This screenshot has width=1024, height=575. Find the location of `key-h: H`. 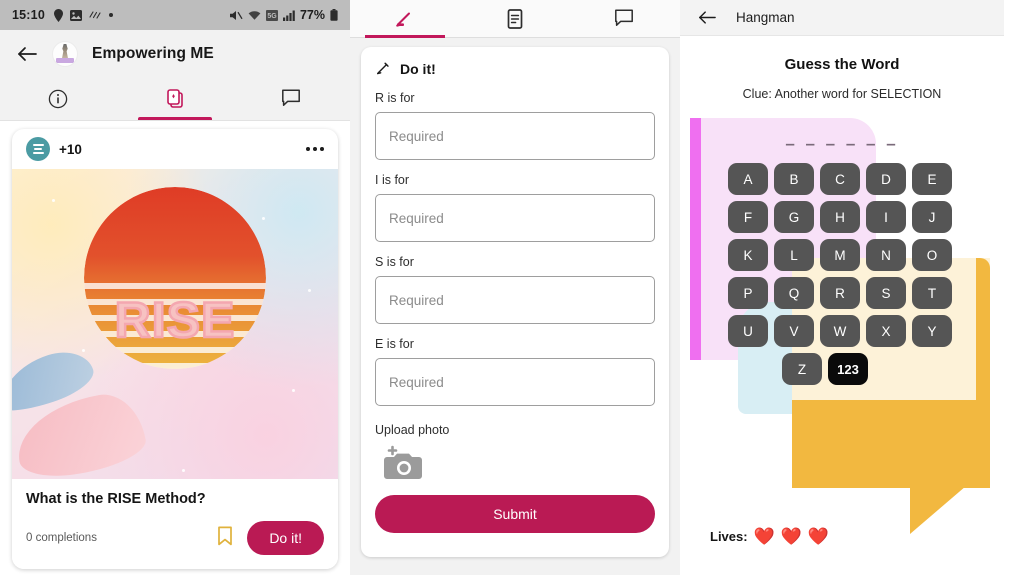

key-h: H is located at coordinates (840, 217).